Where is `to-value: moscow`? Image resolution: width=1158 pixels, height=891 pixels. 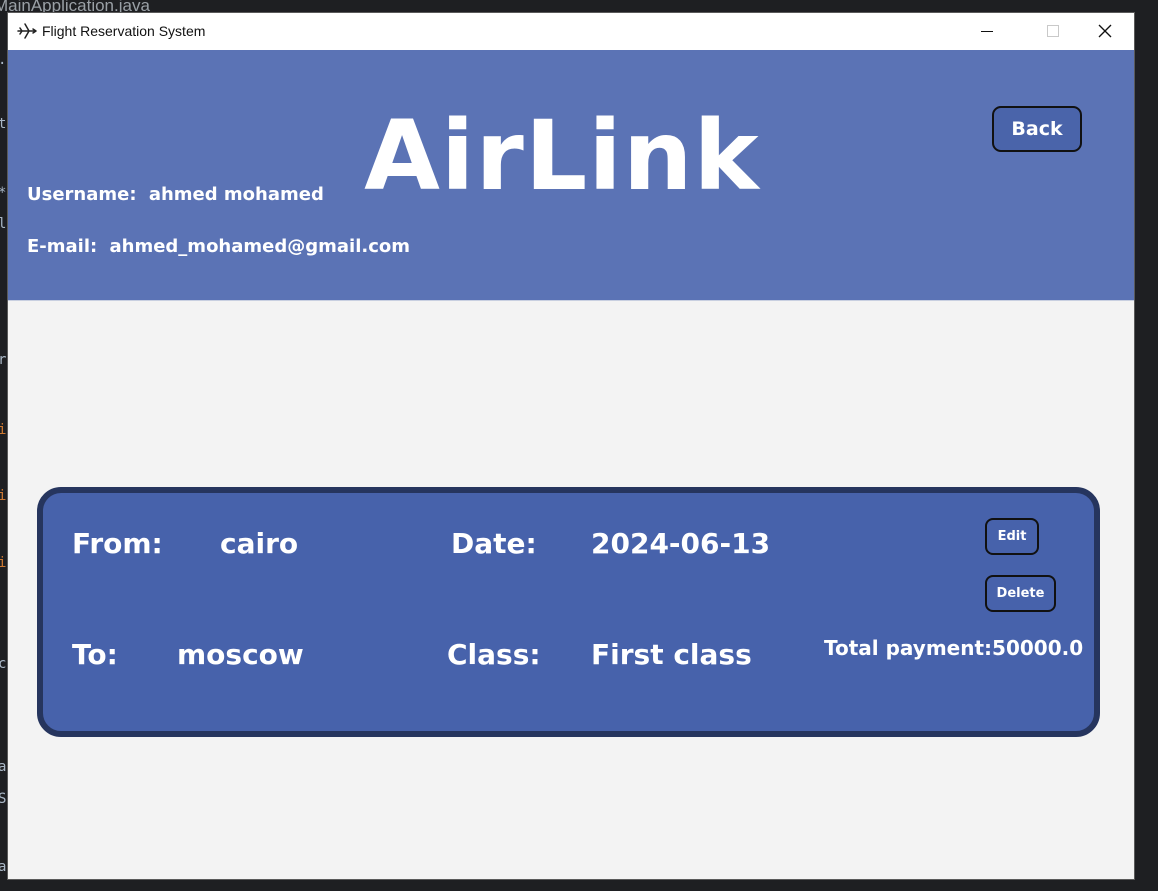 to-value: moscow is located at coordinates (240, 654).